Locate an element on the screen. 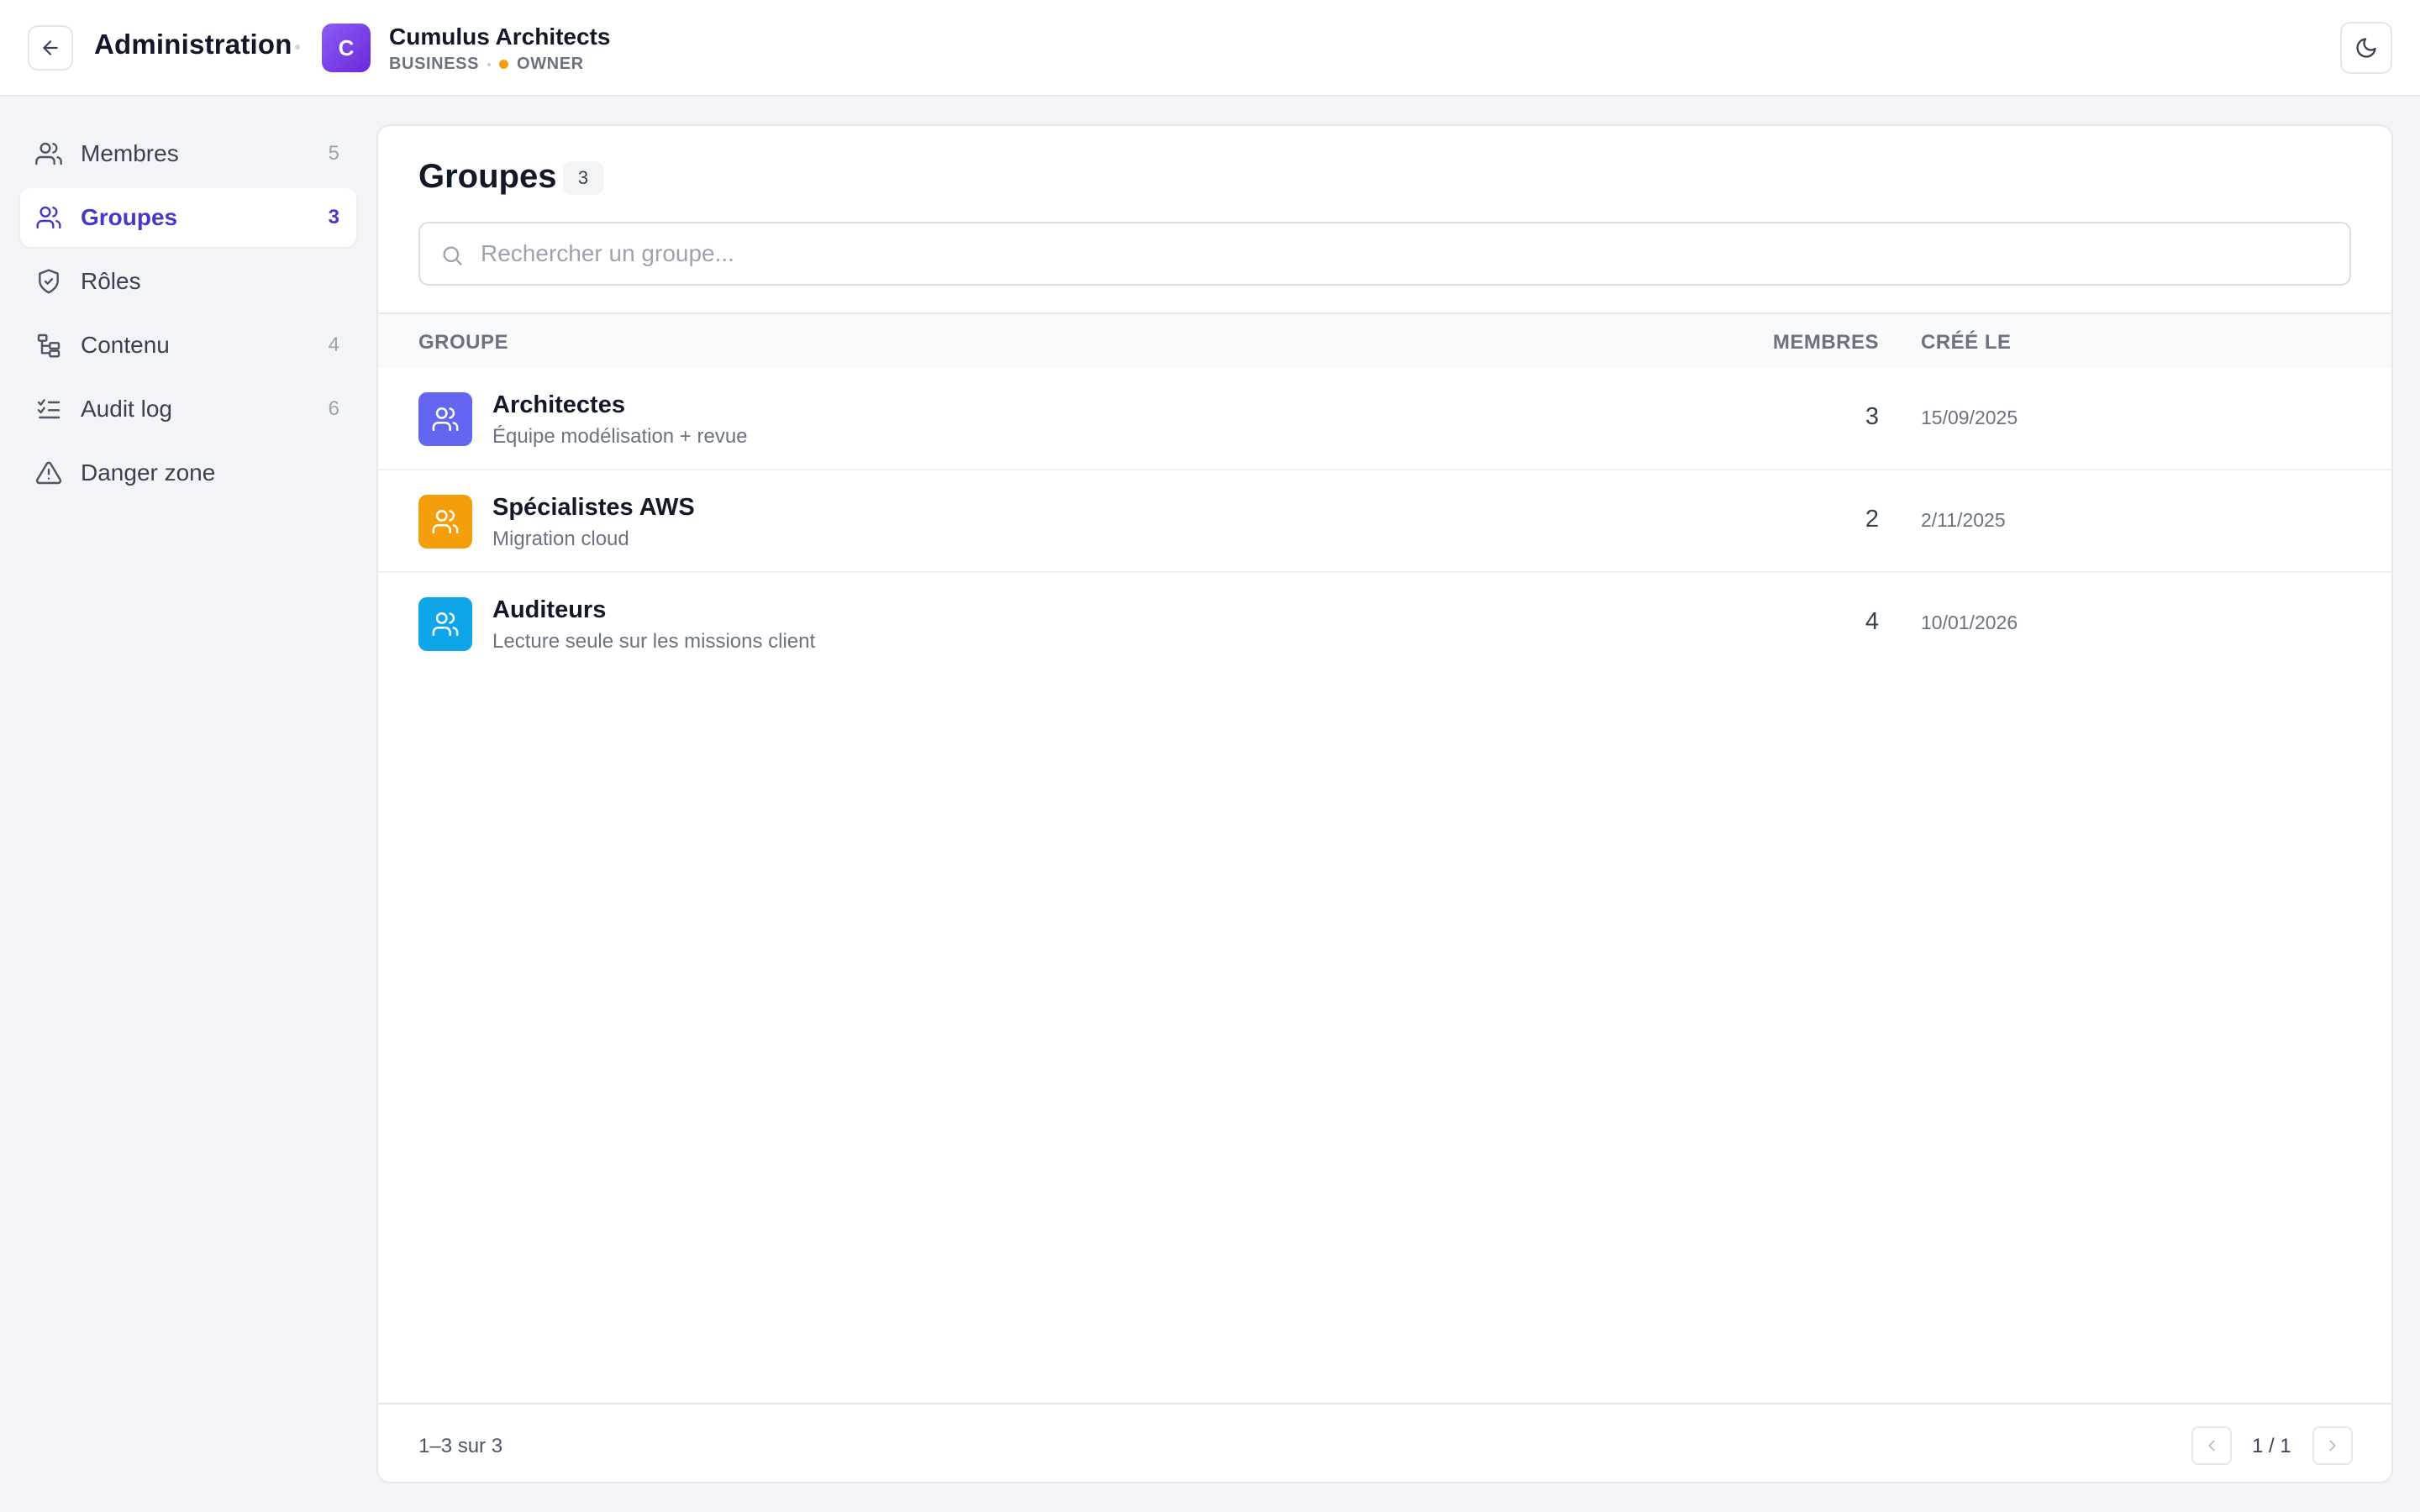 The image size is (2420, 1512). sidebar-item-membres: Membres 5 is located at coordinates (188, 153).